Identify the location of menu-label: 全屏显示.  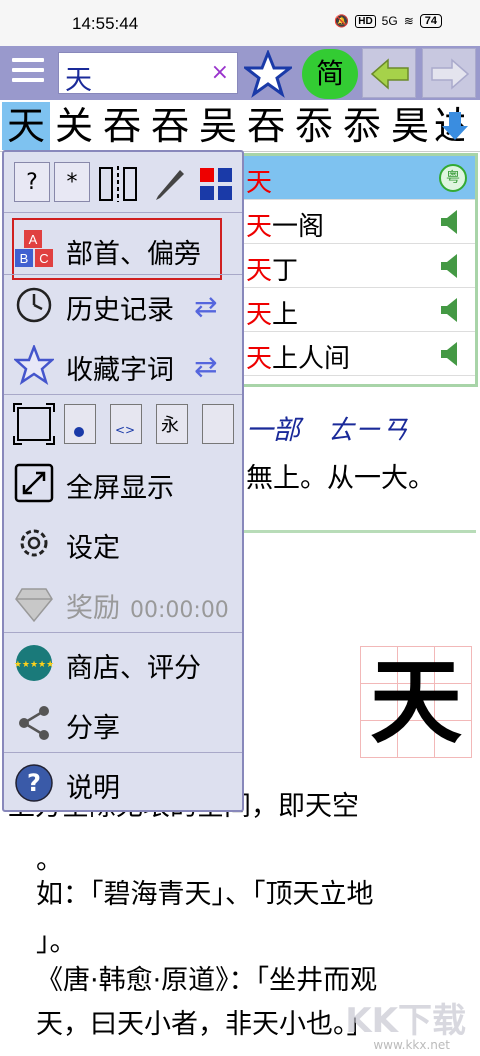
(120, 488).